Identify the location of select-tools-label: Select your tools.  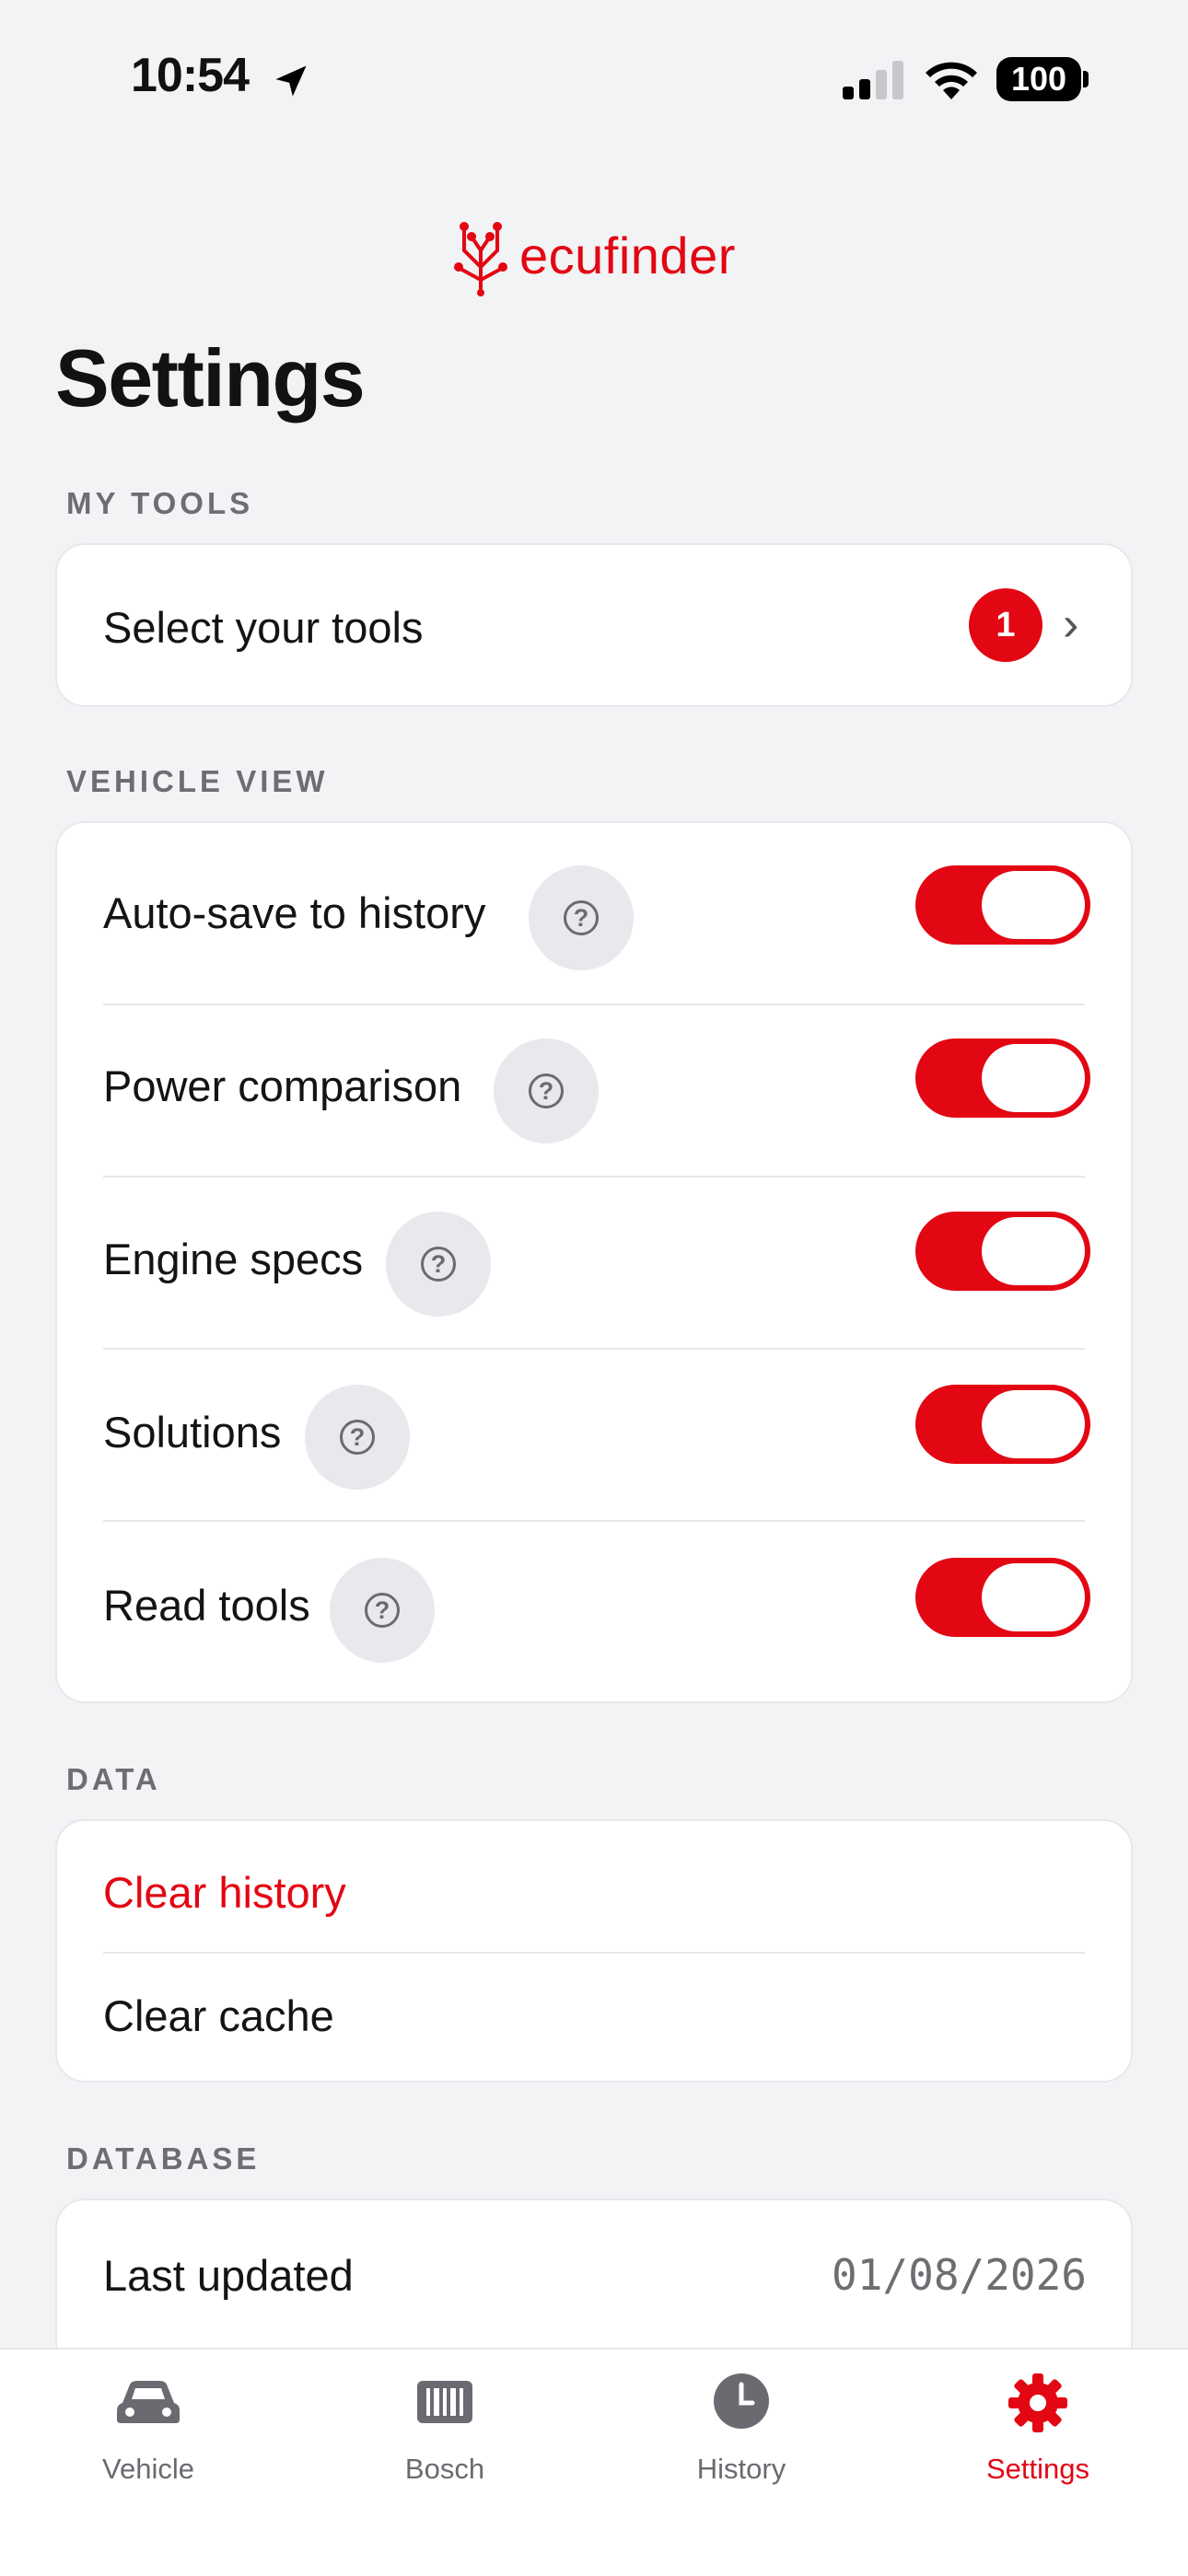
(263, 627).